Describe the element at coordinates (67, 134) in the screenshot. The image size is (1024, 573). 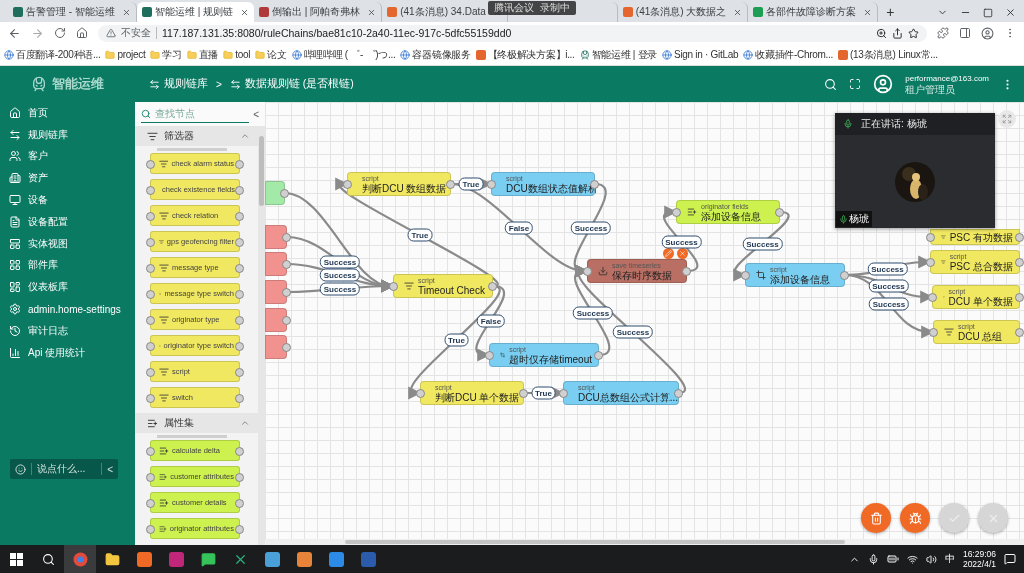
I see `nav-item: 规则链库` at that location.